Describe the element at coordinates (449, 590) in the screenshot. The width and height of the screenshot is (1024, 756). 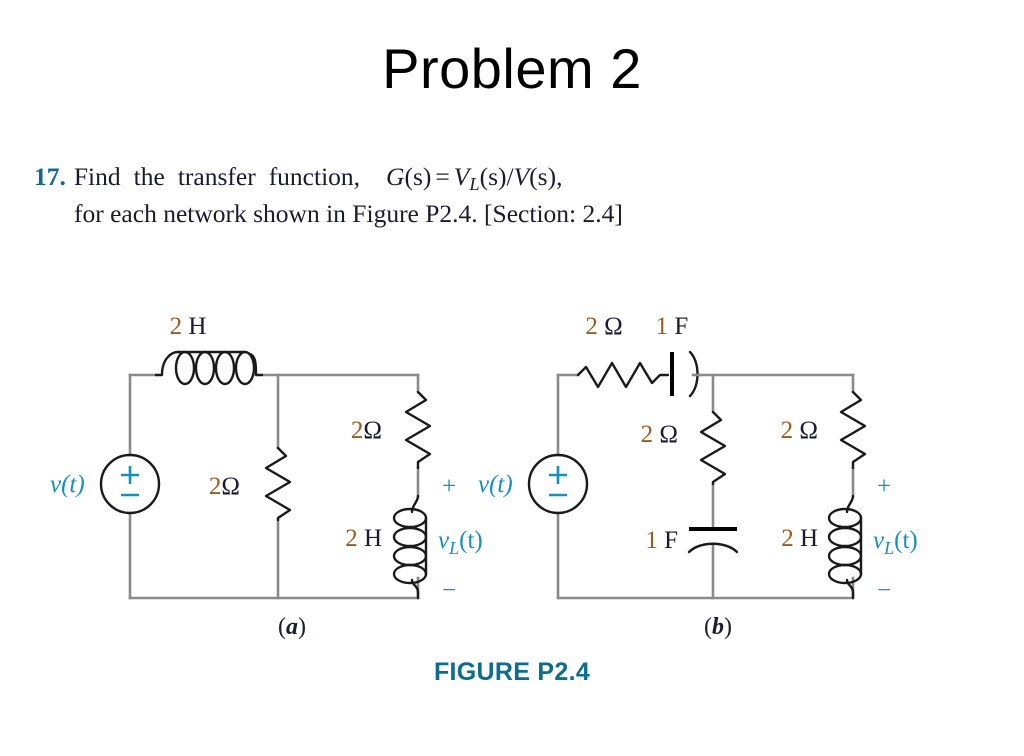
I see `circuit-a-output-minus: −` at that location.